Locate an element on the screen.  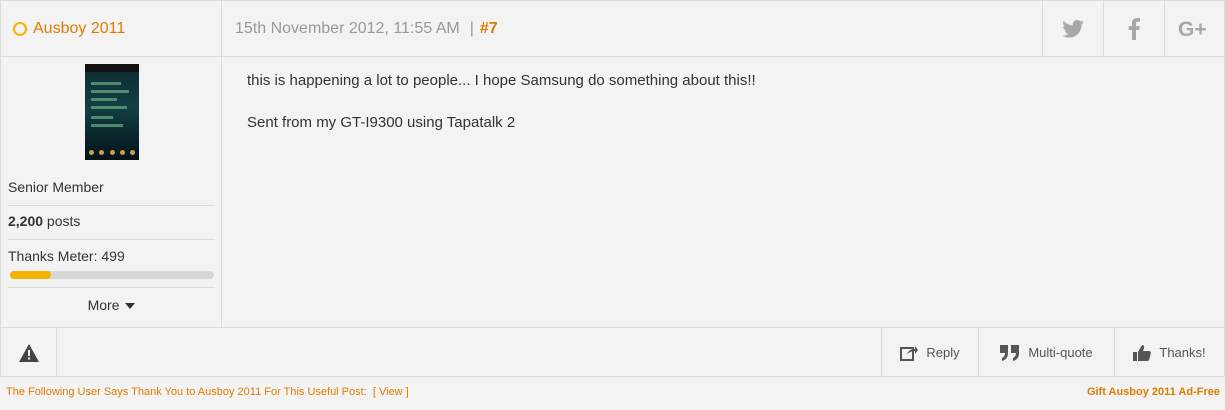
facebook-icon is located at coordinates (1134, 29).